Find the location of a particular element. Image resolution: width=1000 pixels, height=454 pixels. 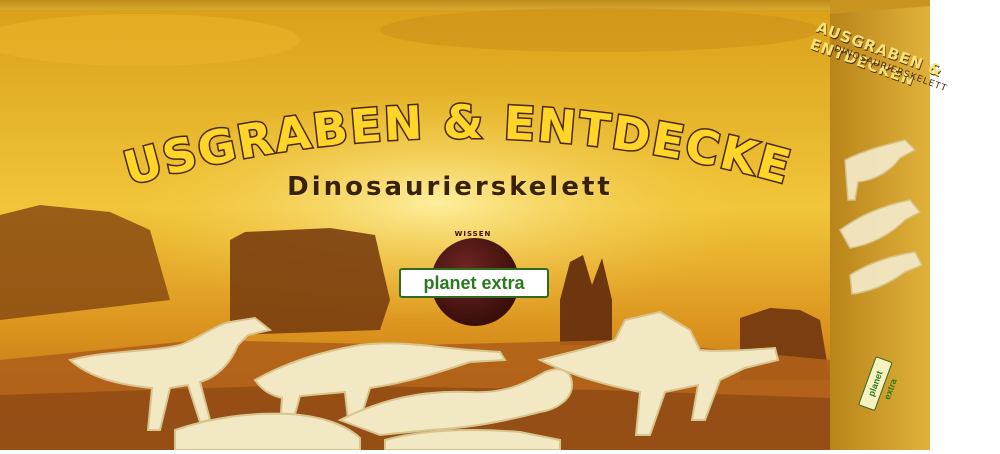

brand-logo: WISSEN planet extra is located at coordinates (475, 291).